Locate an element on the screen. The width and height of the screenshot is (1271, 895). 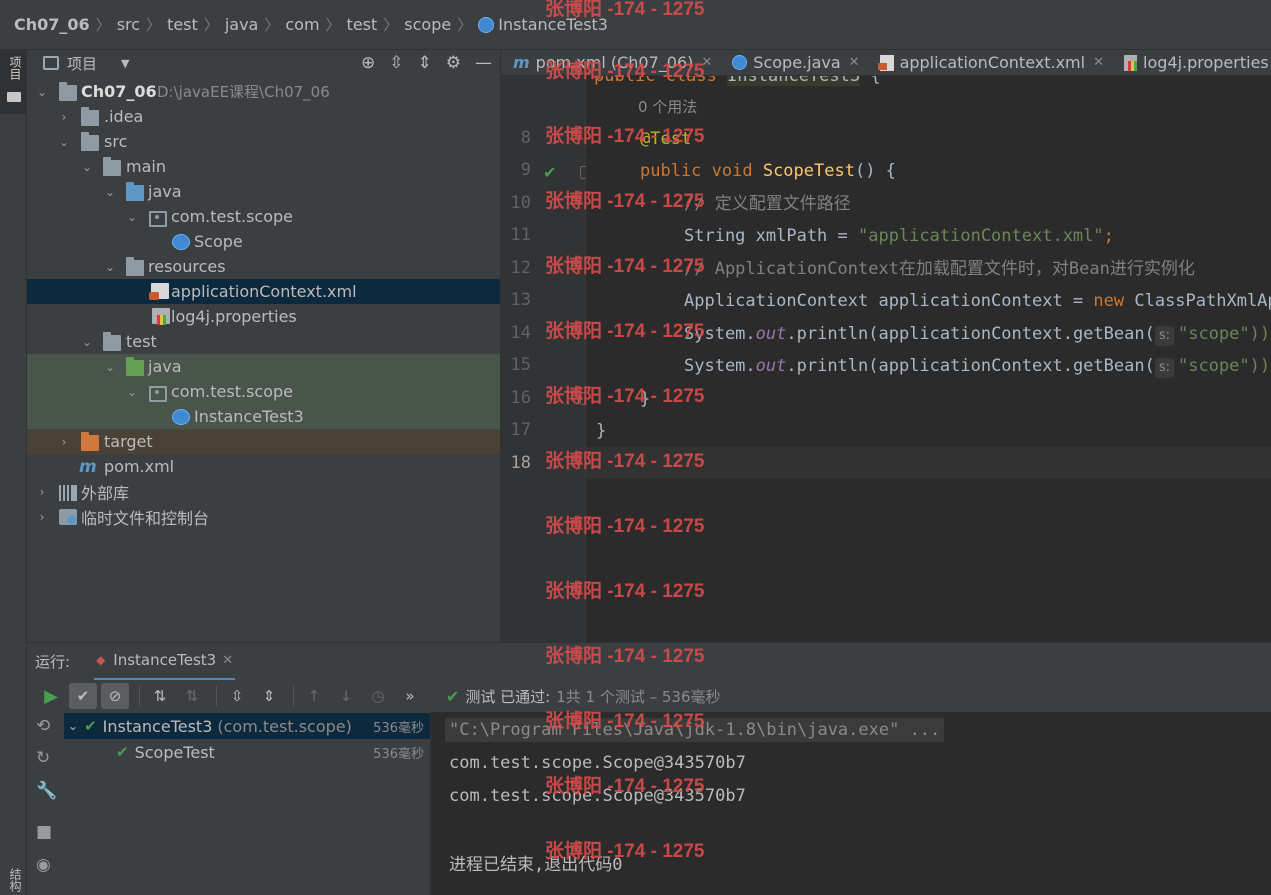
breadcrumb-com: com is located at coordinates (302, 24).